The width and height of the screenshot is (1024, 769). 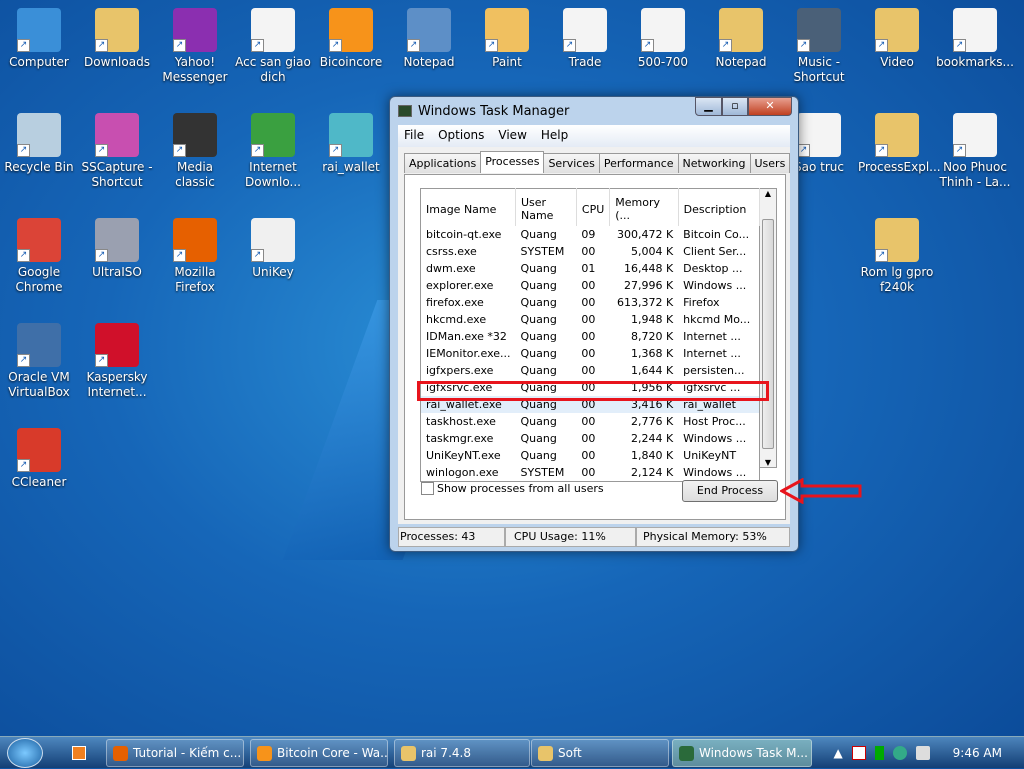 I want to click on column-header: Description, so click(x=719, y=207).